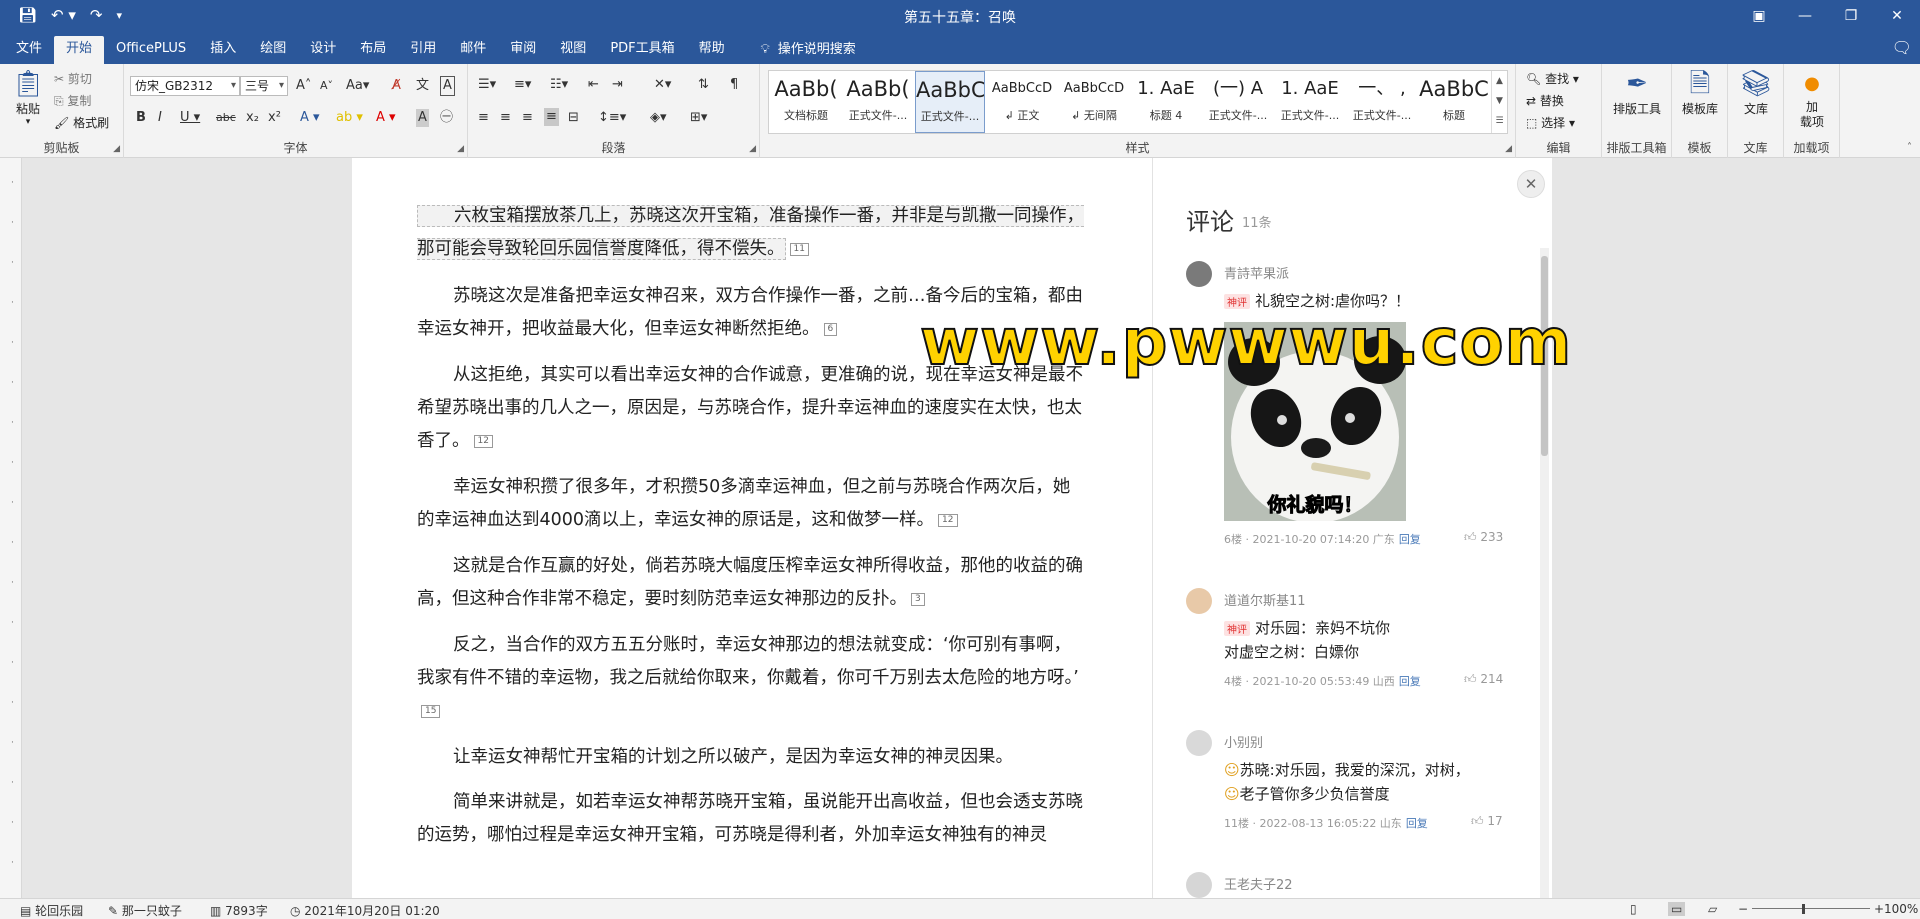  I want to click on distributed-icon: ⊟, so click(573, 118).